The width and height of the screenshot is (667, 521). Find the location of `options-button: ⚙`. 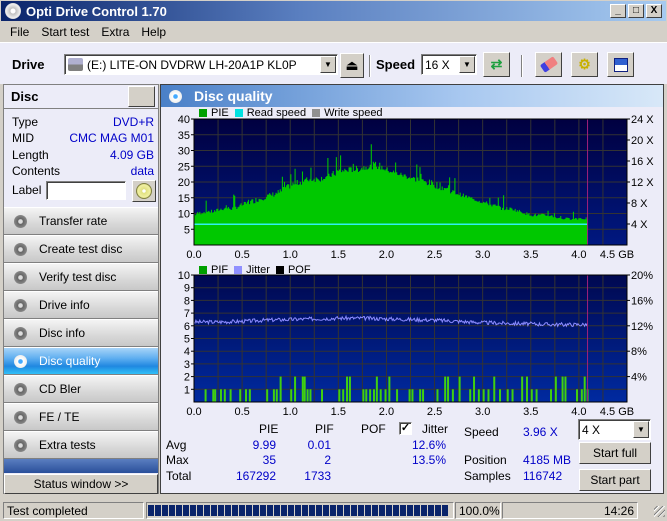

options-button: ⚙ is located at coordinates (584, 64).